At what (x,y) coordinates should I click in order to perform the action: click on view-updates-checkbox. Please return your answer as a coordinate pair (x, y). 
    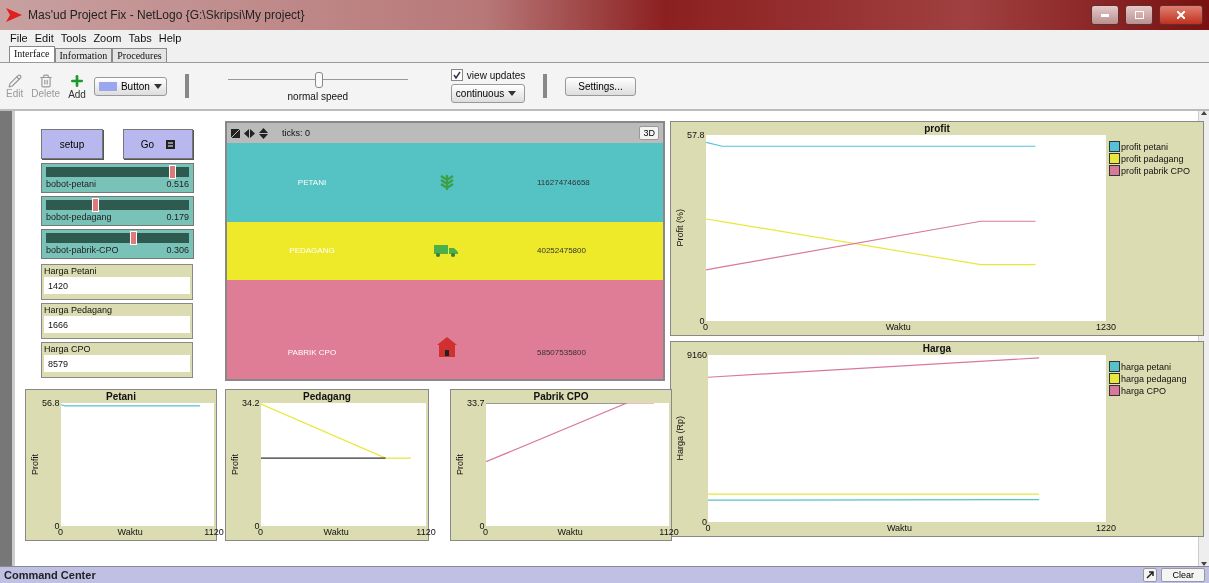
    Looking at the image, I should click on (456, 75).